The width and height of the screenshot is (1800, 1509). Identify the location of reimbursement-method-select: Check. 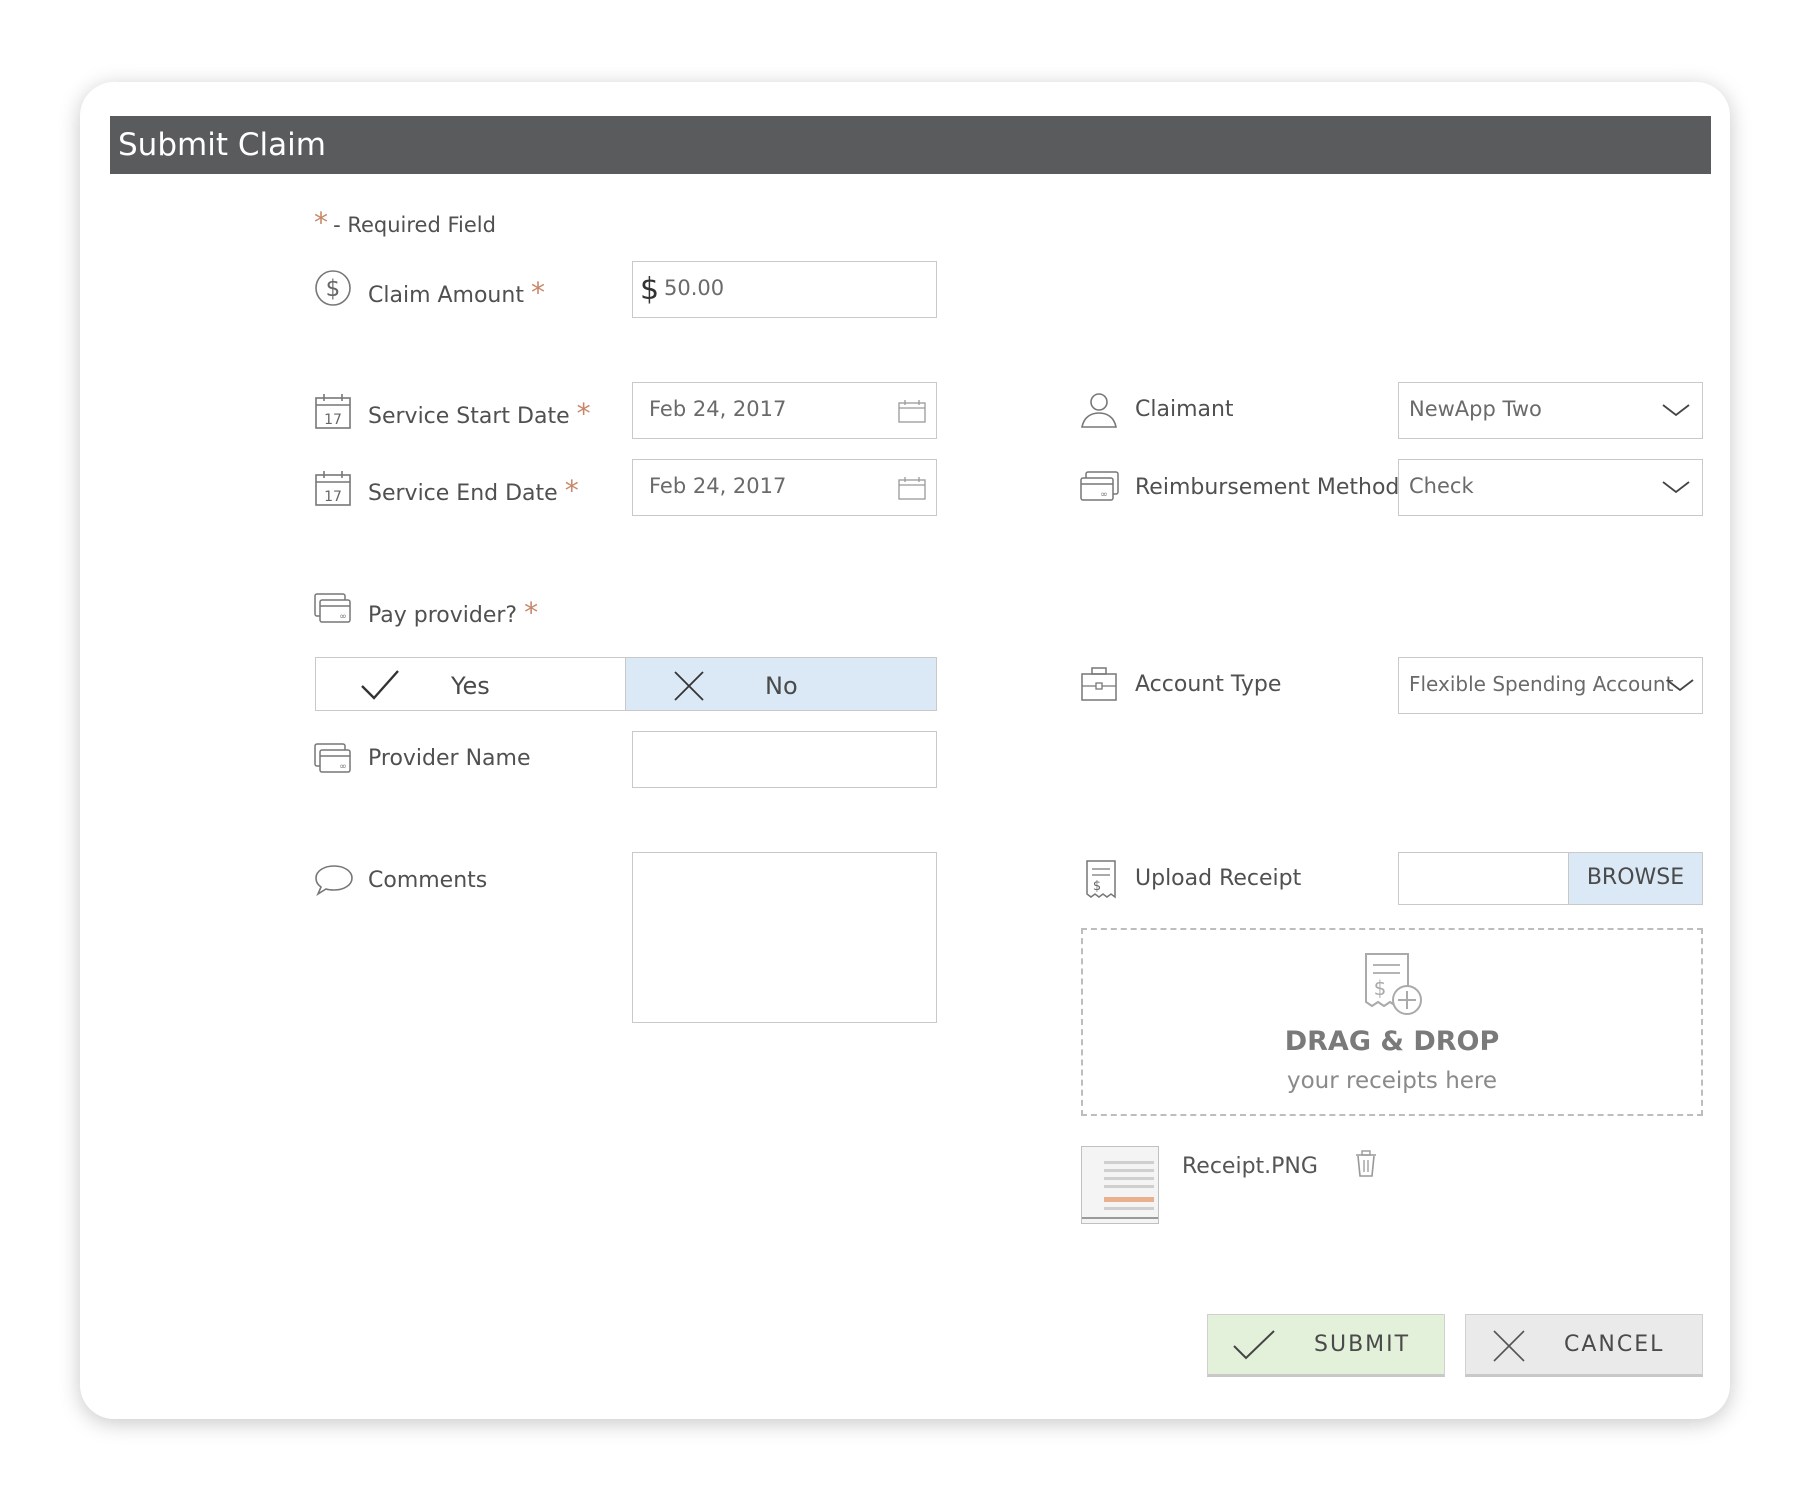
(1550, 487).